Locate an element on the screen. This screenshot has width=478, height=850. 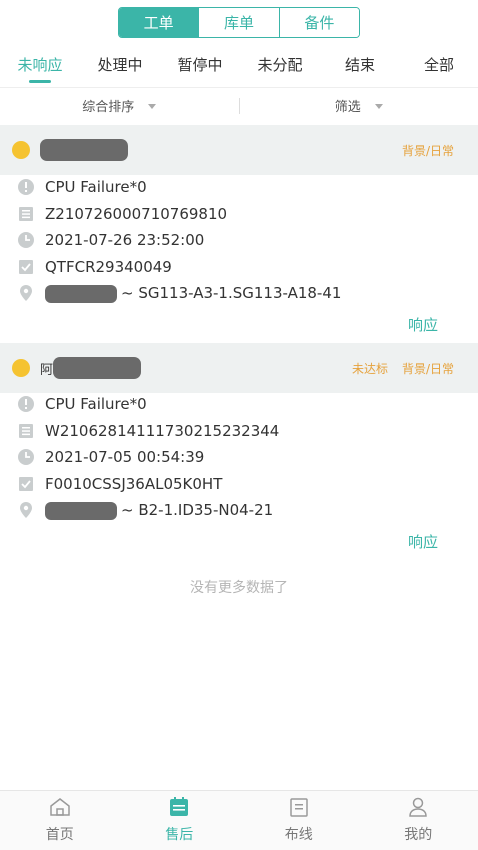
tag-list: 背景/日常 is located at coordinates (428, 150).